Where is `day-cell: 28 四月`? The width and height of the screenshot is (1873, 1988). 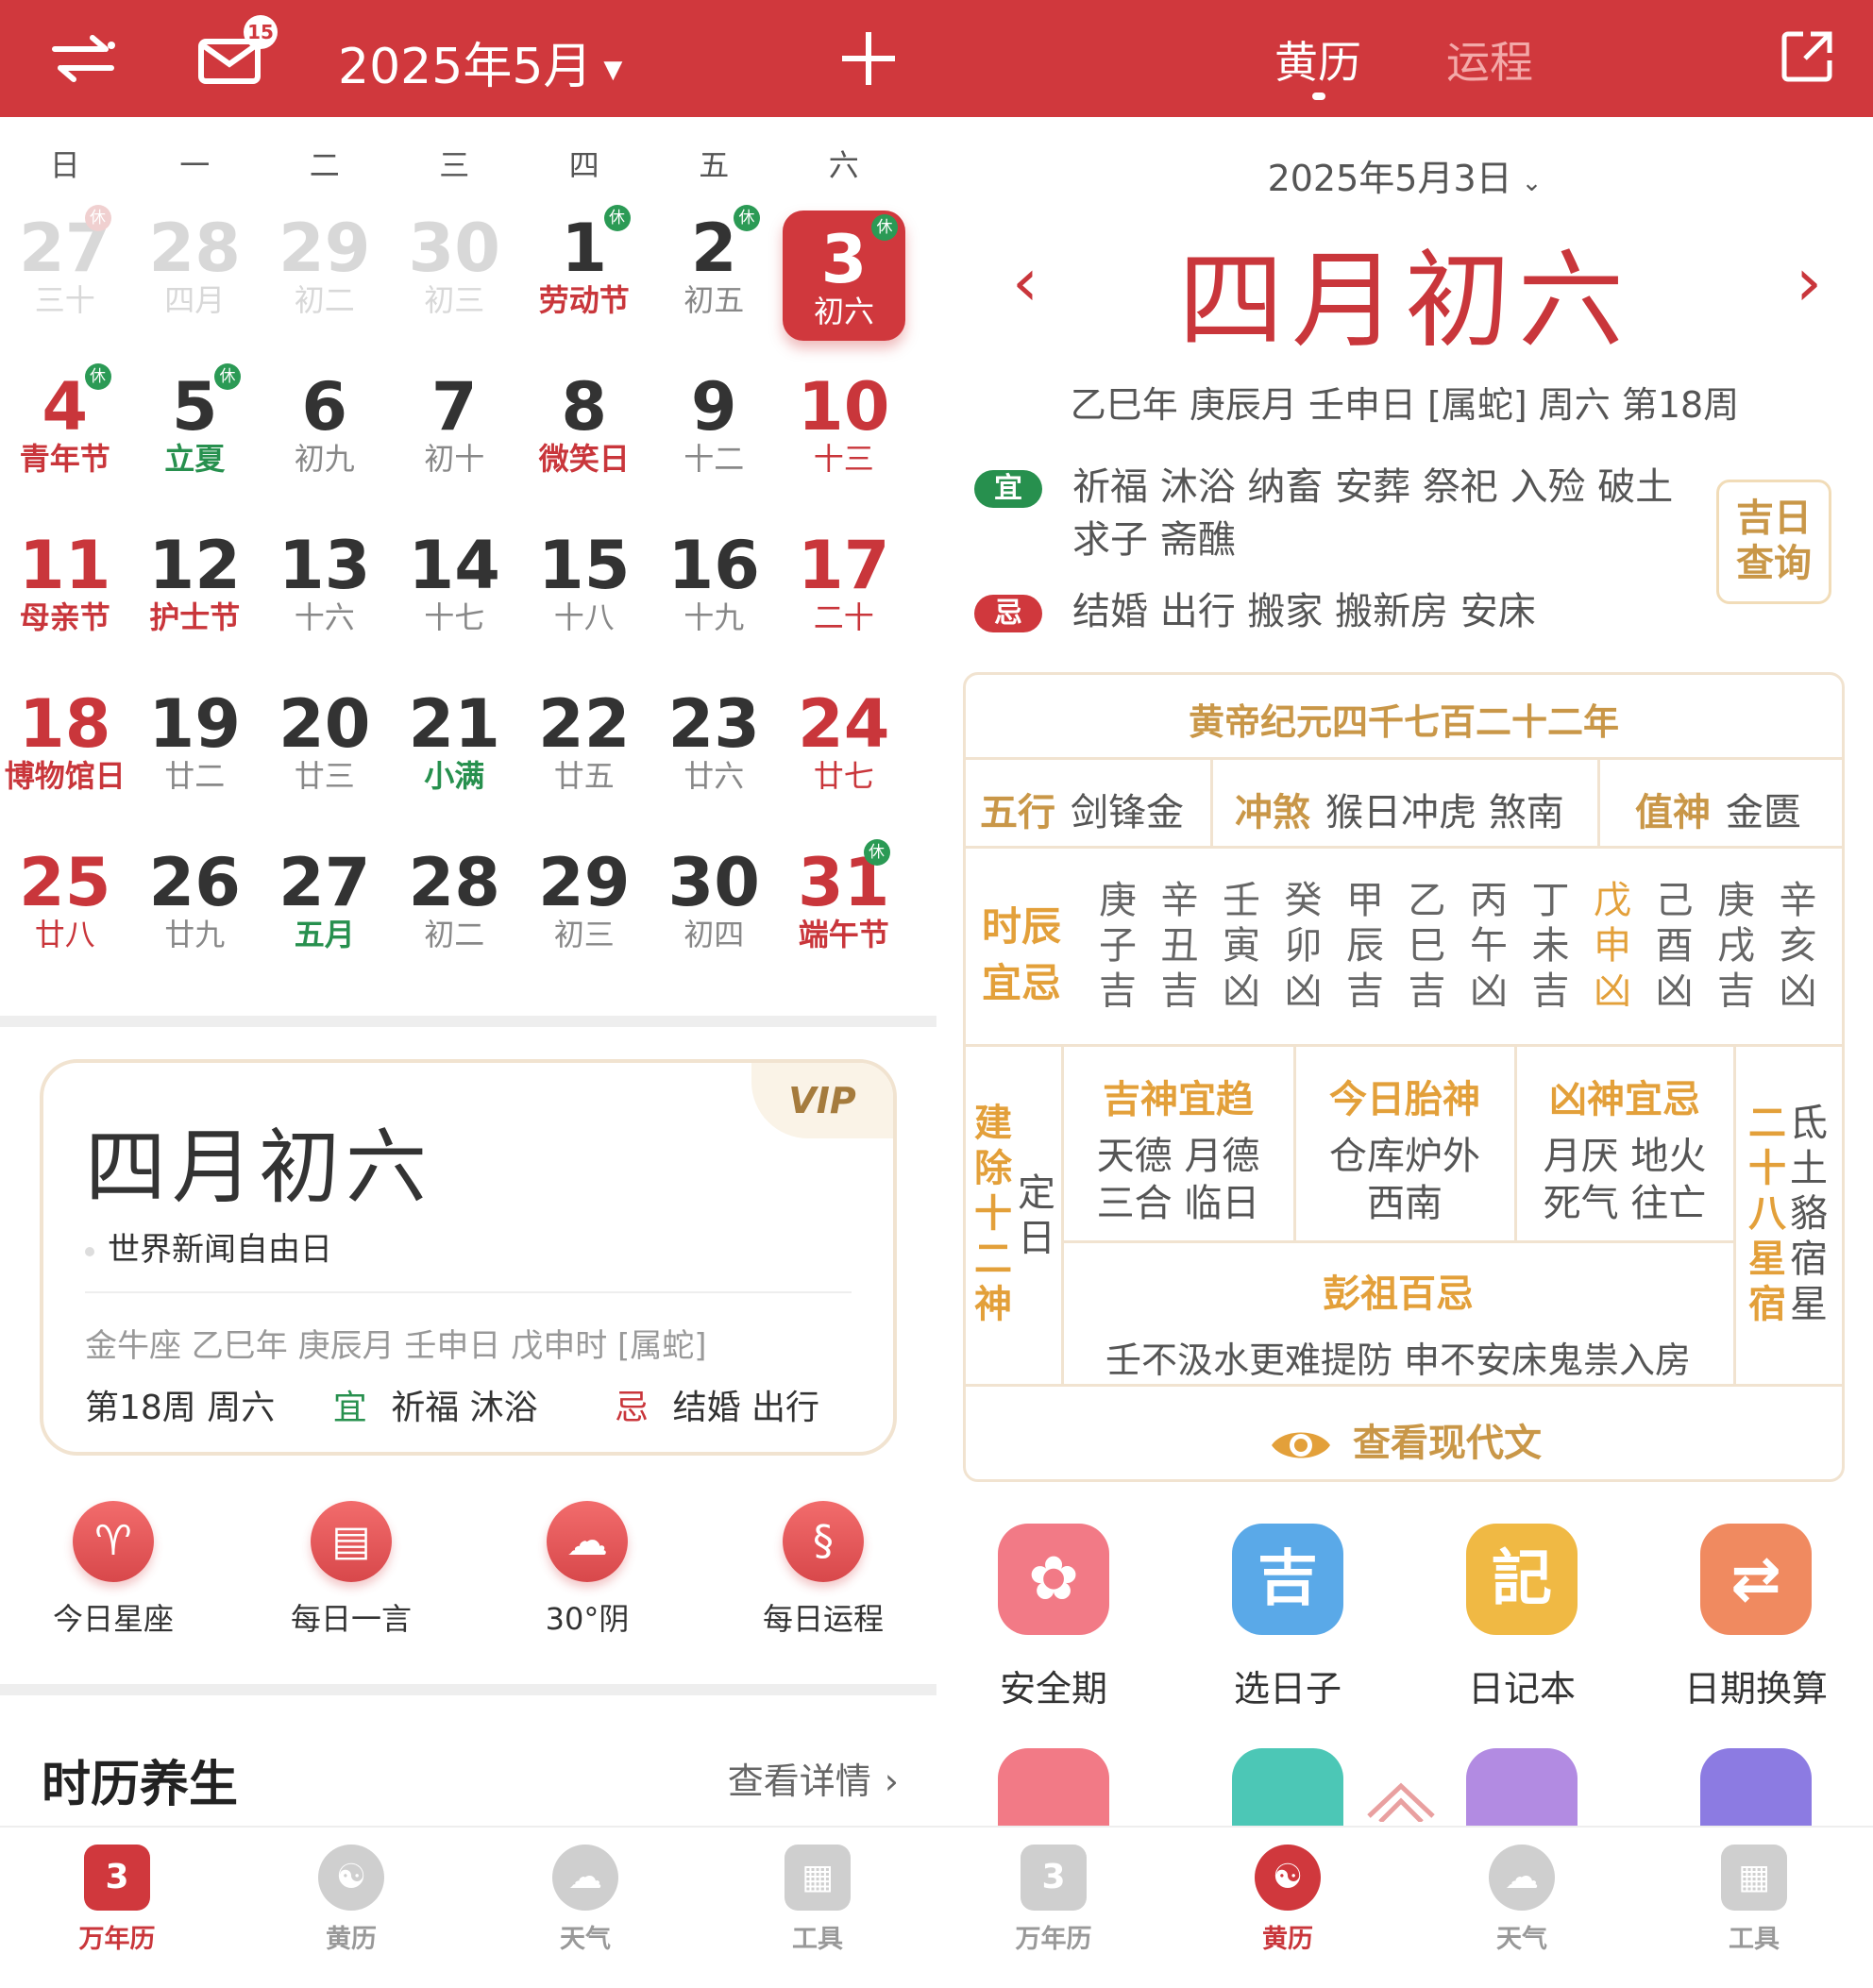 day-cell: 28 四月 is located at coordinates (195, 287).